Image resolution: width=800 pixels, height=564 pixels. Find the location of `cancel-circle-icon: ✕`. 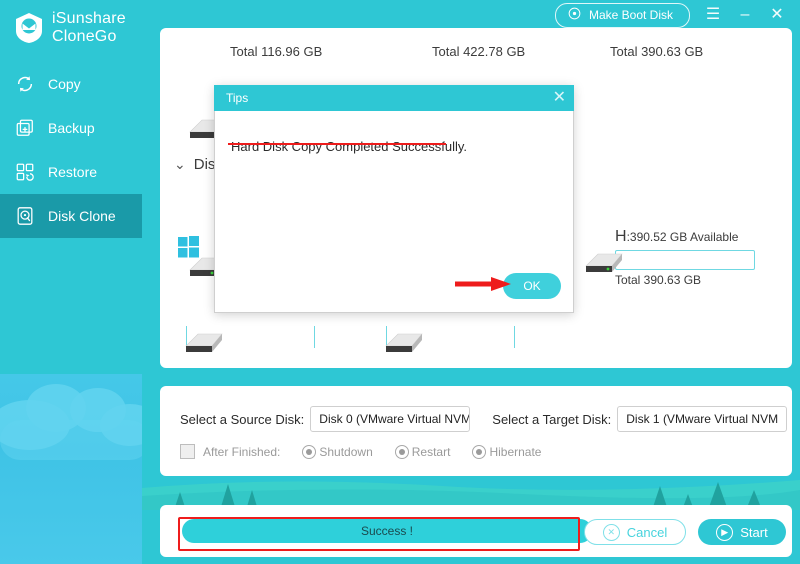

cancel-circle-icon: ✕ is located at coordinates (611, 532).